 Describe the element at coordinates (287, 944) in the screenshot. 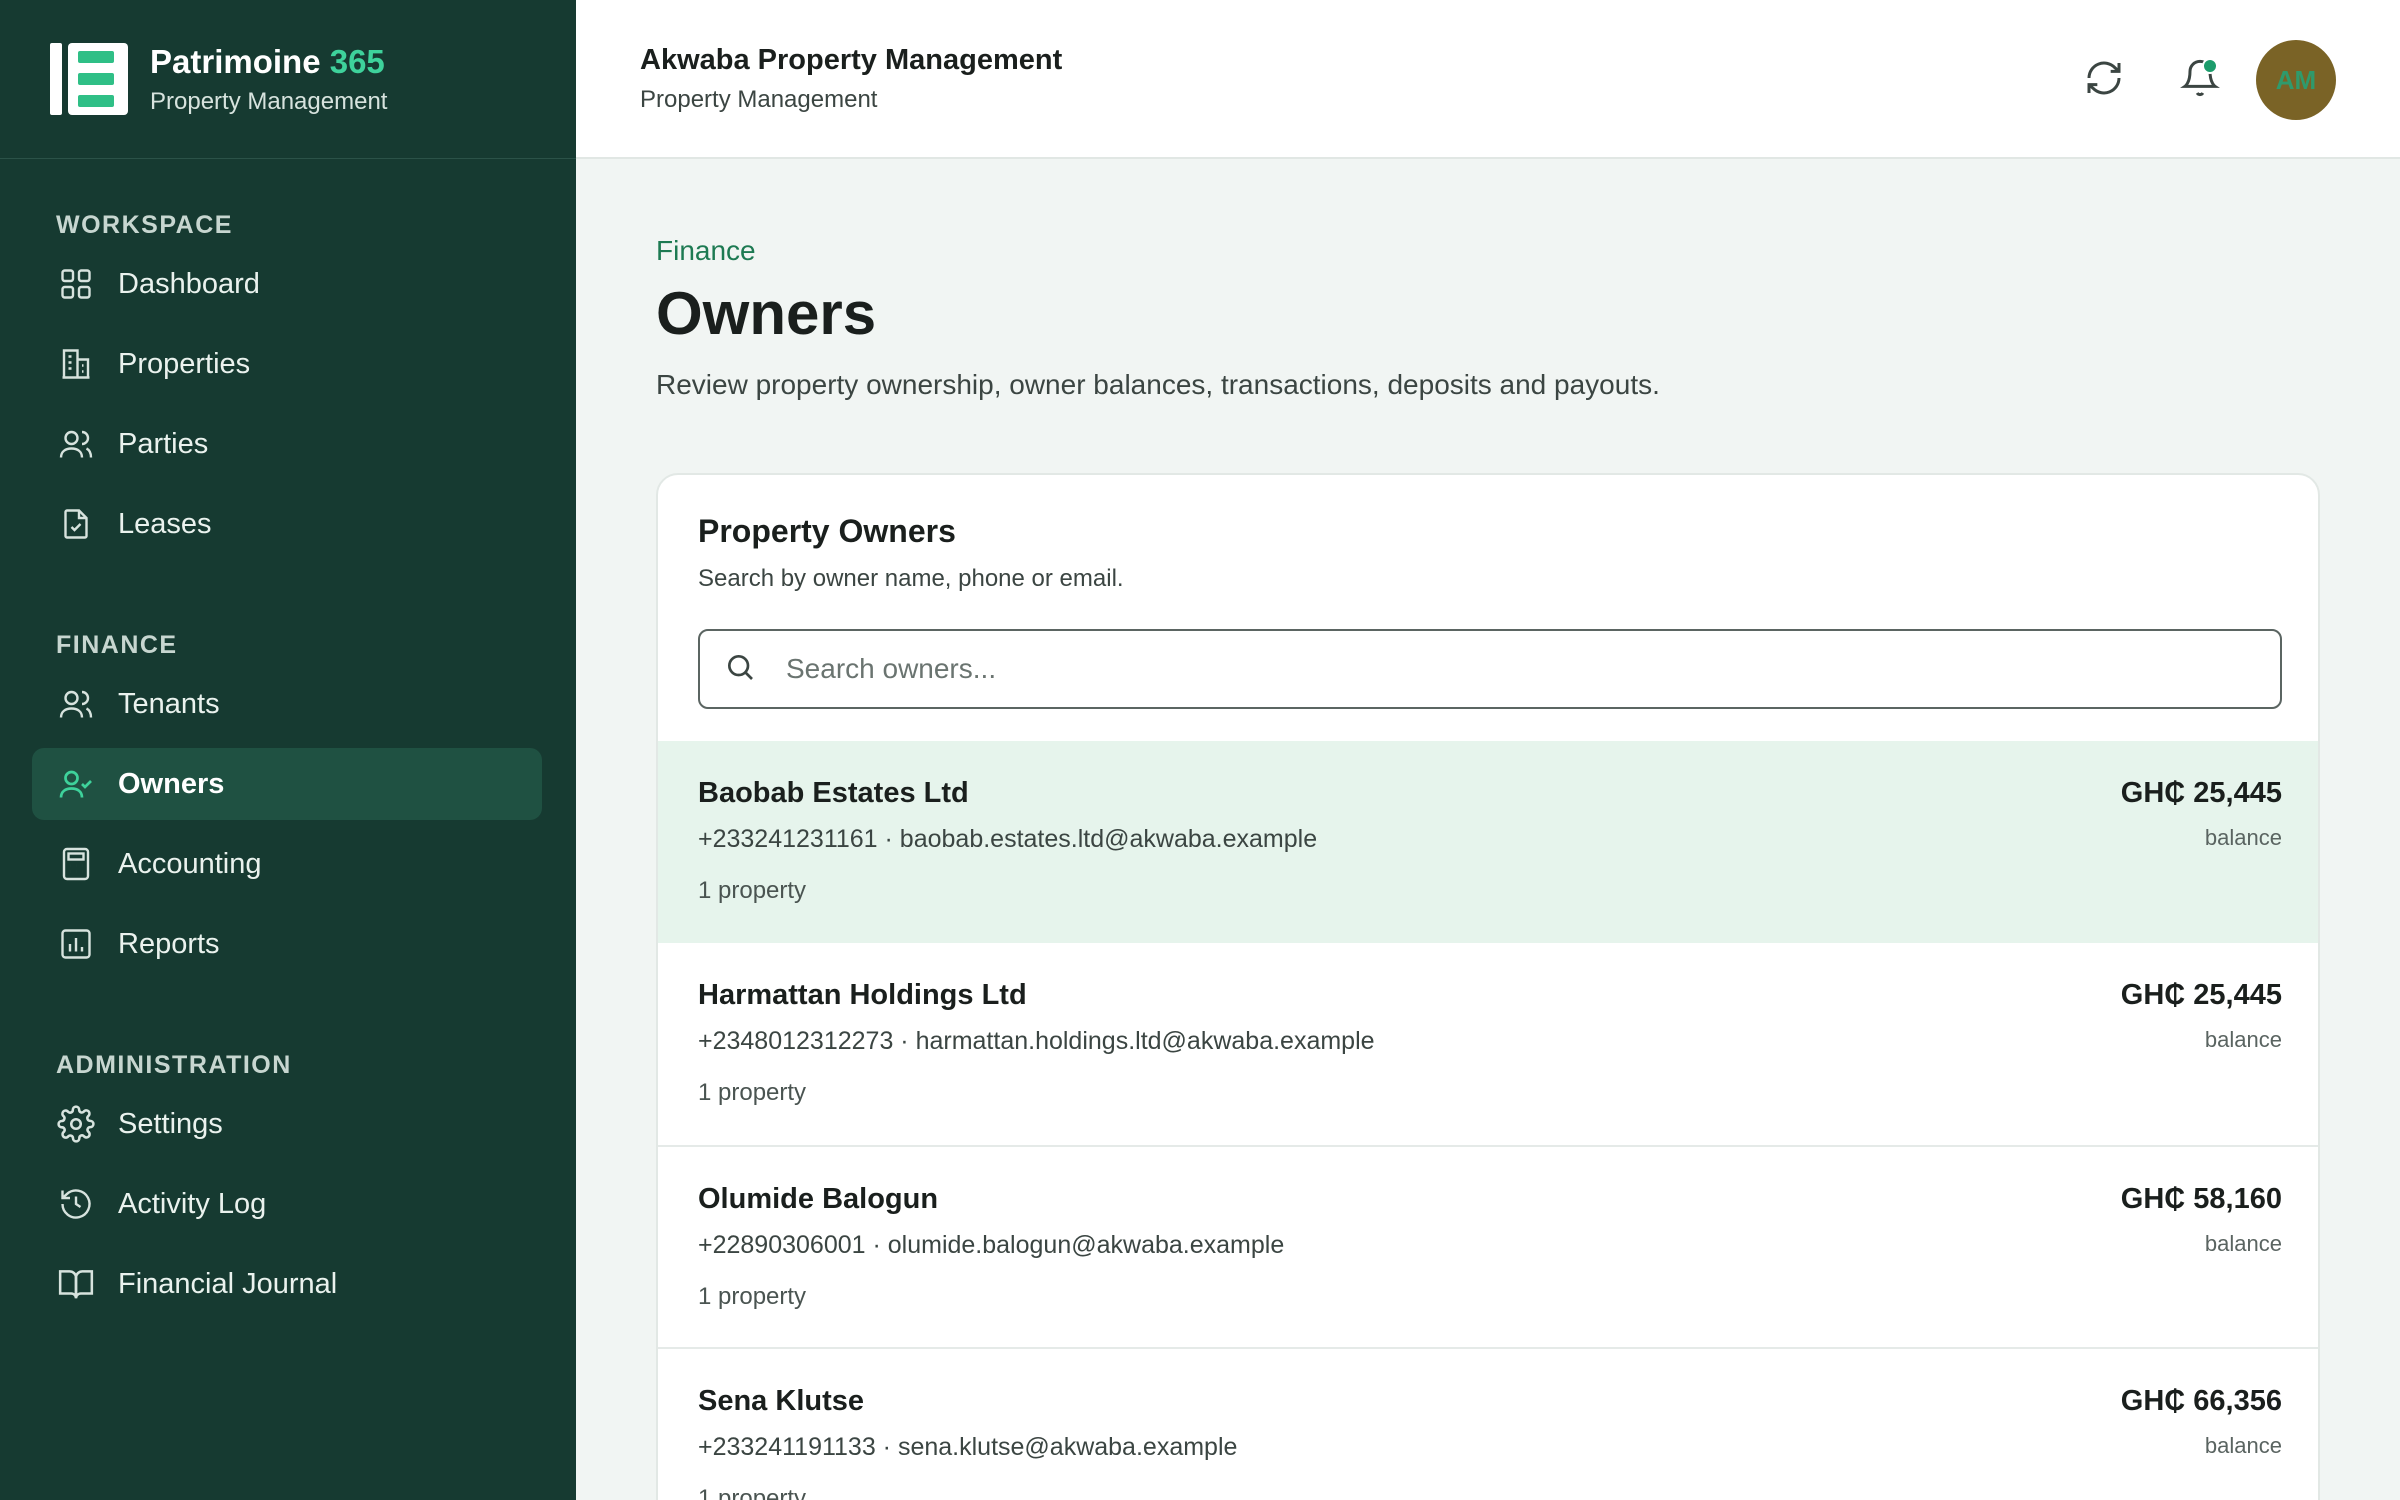

I see `sidebar-item-reports: Reports` at that location.